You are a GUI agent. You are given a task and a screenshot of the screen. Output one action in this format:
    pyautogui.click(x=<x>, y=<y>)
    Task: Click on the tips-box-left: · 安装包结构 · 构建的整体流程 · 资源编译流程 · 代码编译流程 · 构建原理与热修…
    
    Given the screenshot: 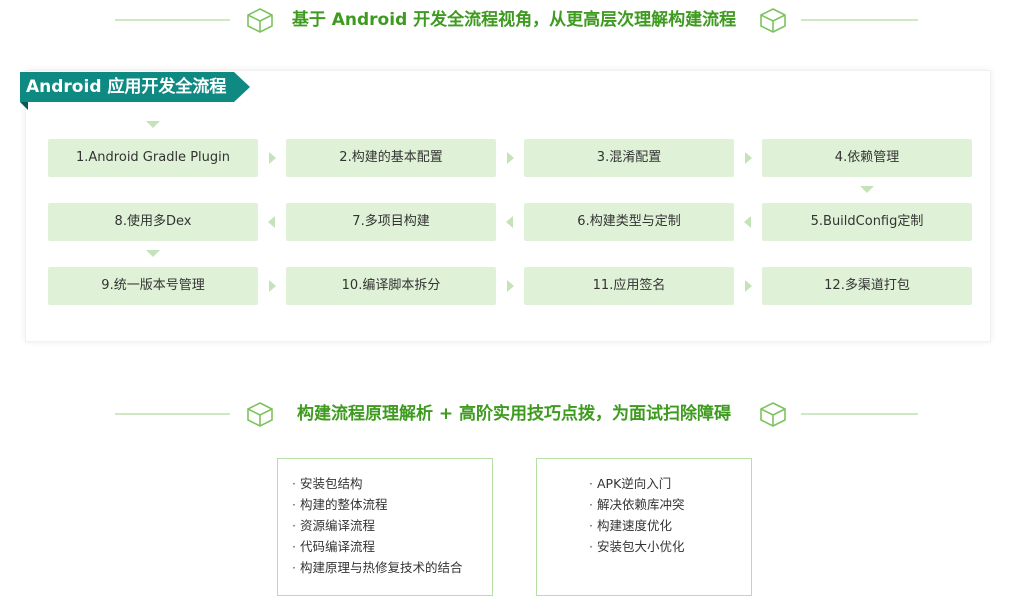 What is the action you would take?
    pyautogui.click(x=385, y=527)
    